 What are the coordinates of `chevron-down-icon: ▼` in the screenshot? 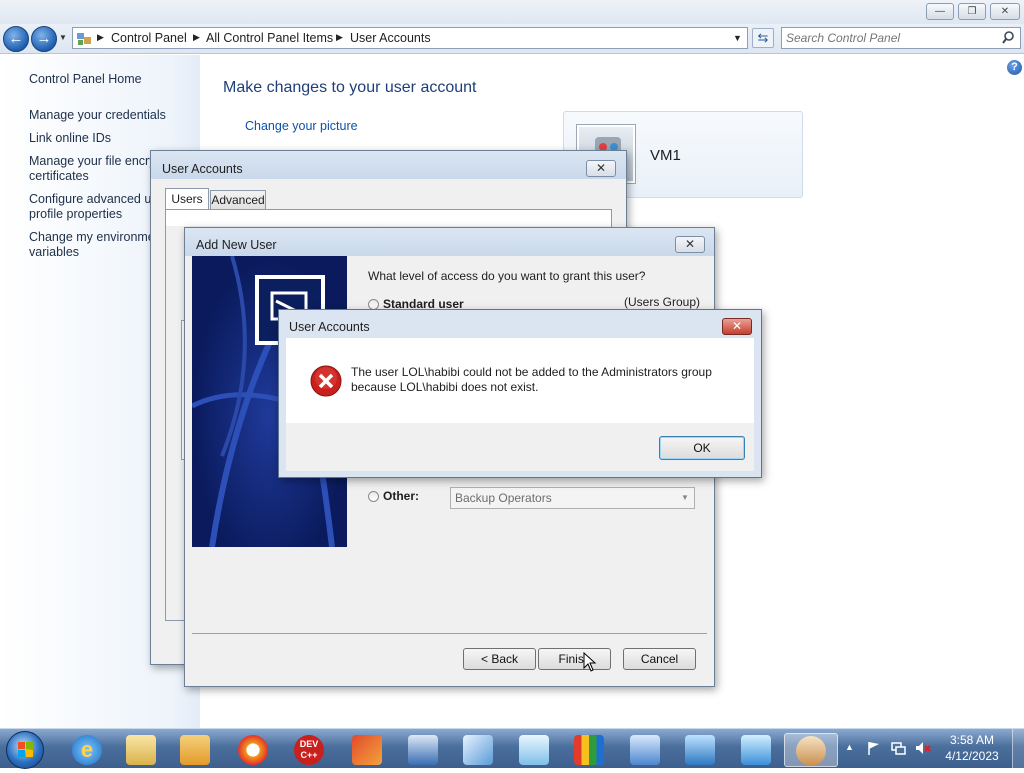 It's located at (685, 497).